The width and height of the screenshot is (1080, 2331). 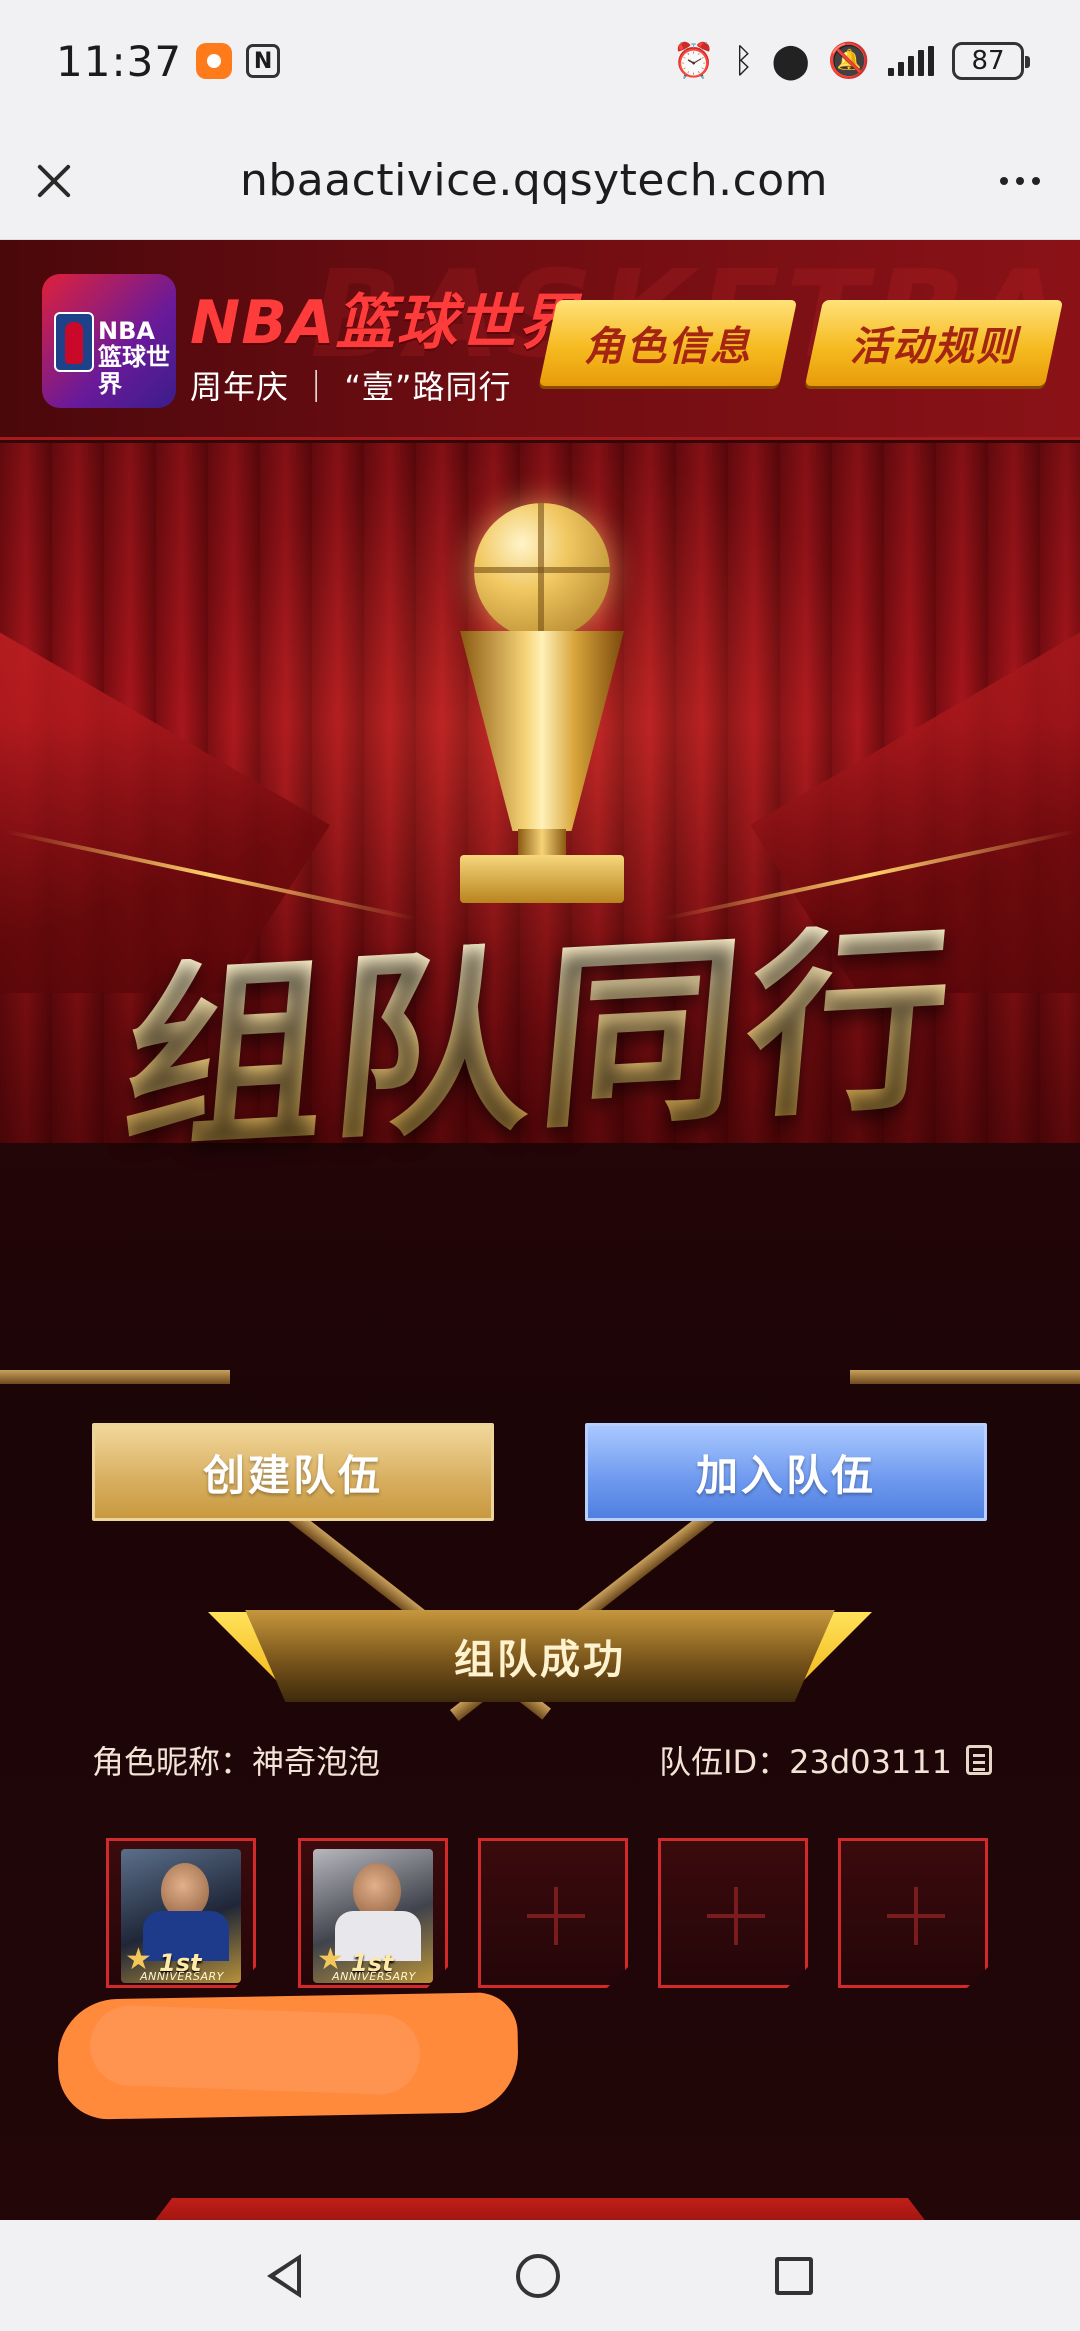 I want to click on join-team-button: 加入队伍, so click(x=786, y=1472).